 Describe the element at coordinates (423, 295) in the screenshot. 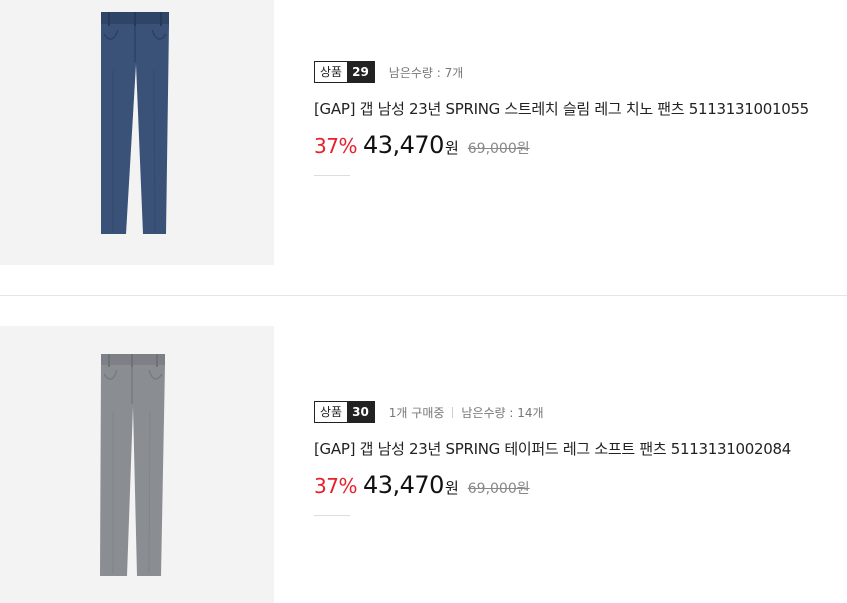

I see `section-divider` at that location.